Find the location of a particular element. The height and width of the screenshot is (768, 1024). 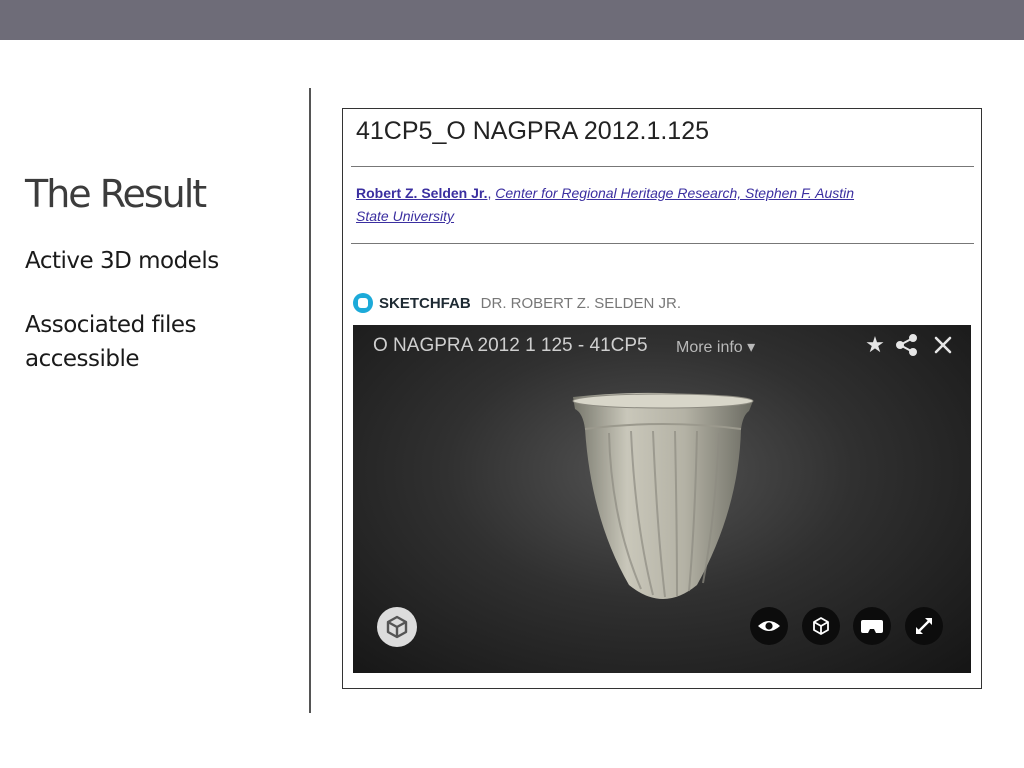

fullscreen-icon is located at coordinates (924, 626).